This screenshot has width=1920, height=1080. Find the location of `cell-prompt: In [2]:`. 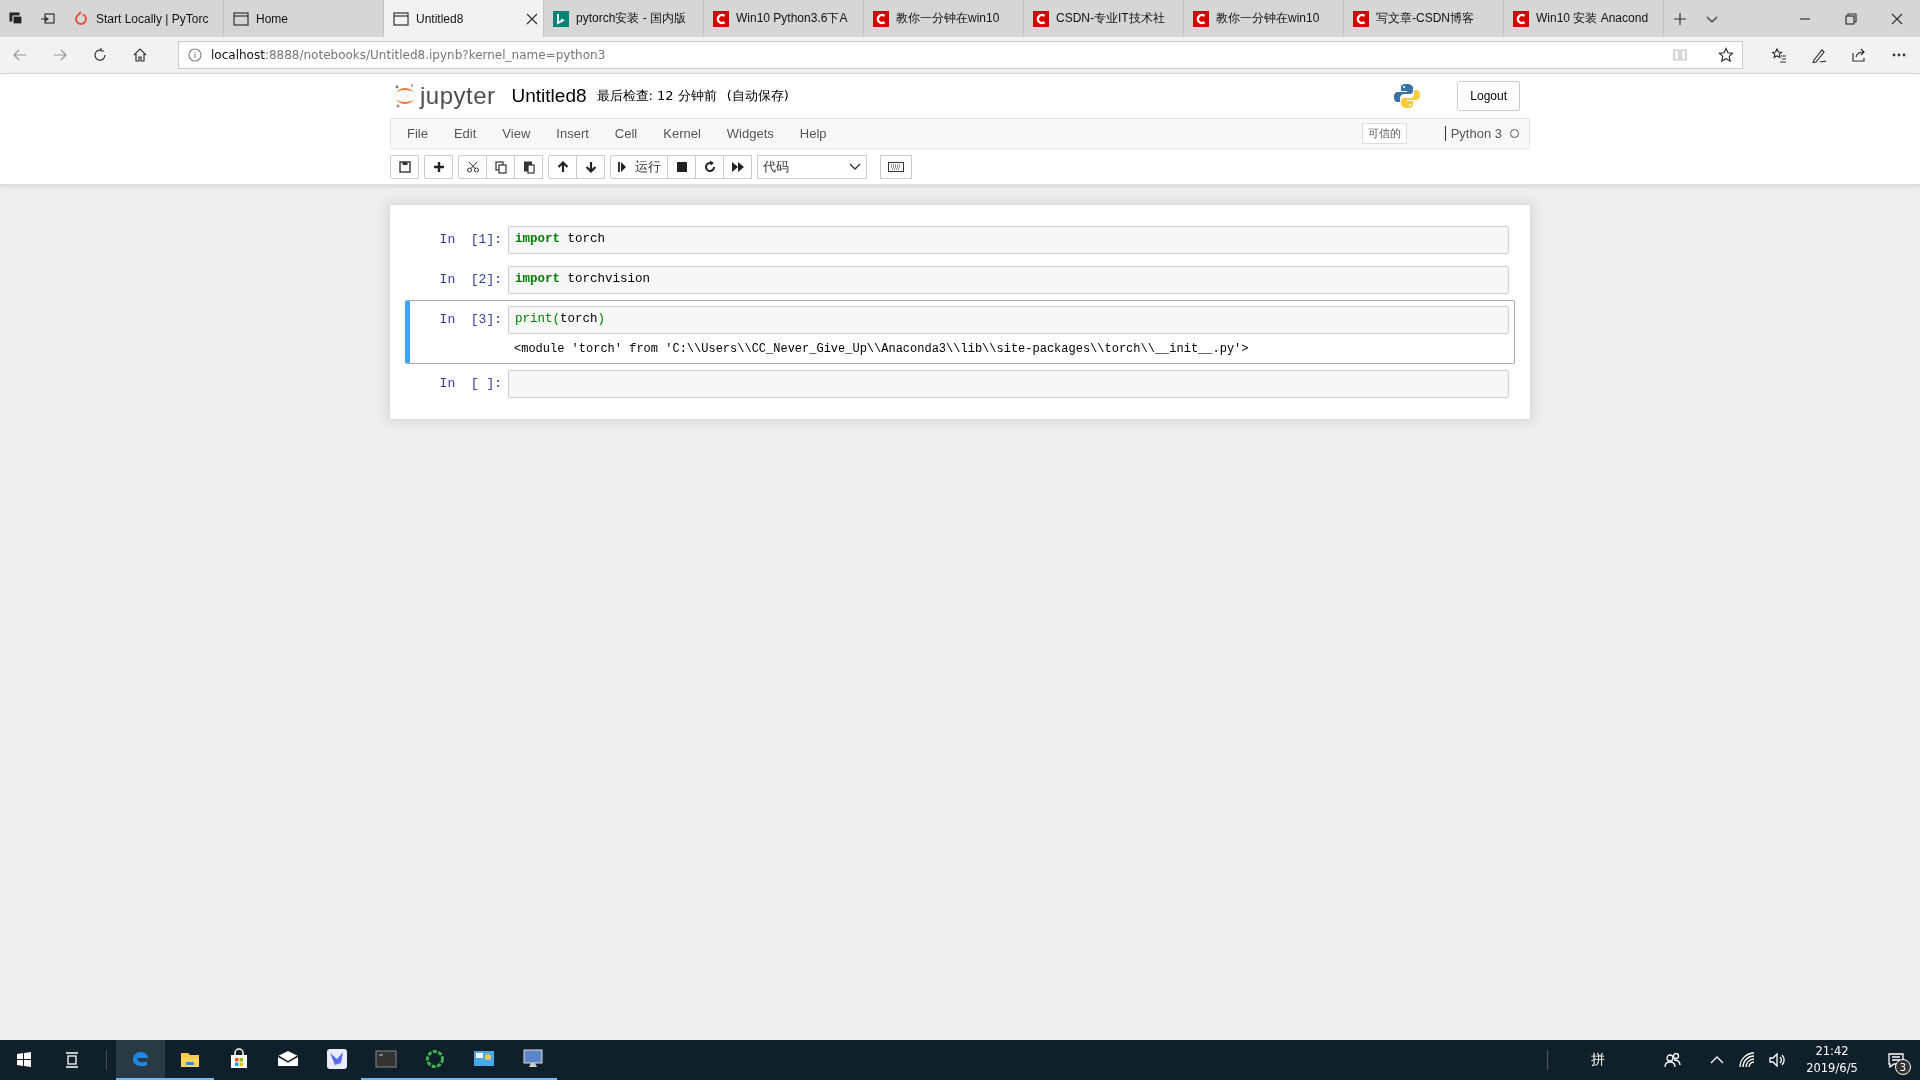

cell-prompt: In [2]: is located at coordinates (470, 279).